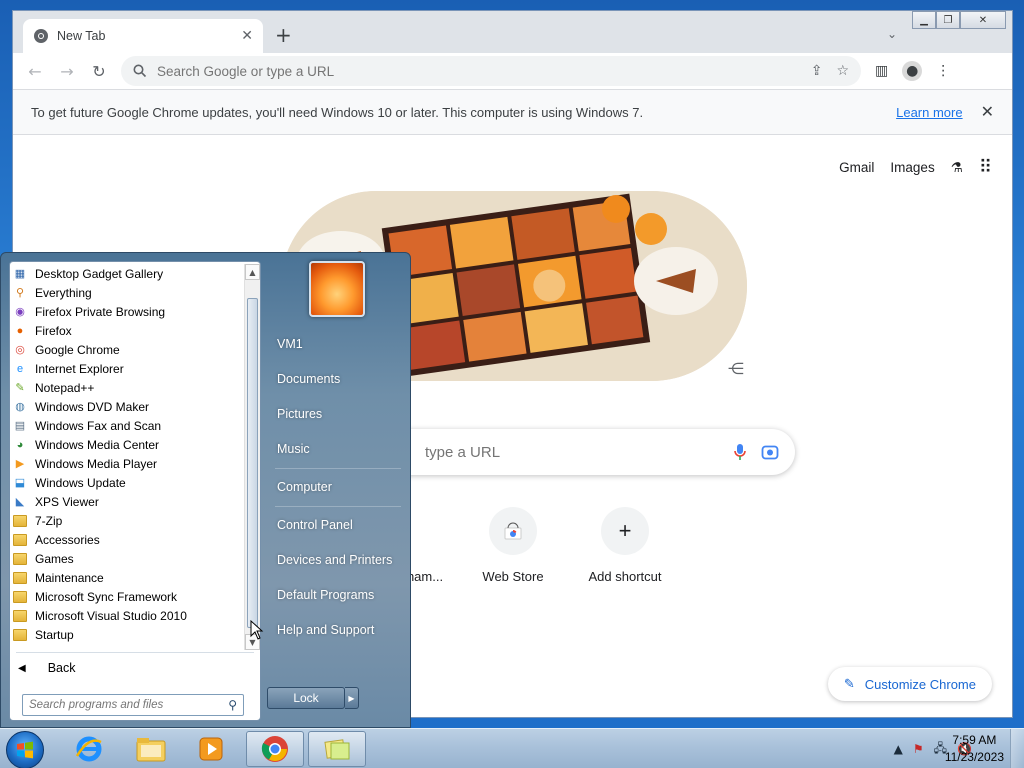 This screenshot has height=768, width=1024. What do you see at coordinates (20, 368) in the screenshot?
I see `ie-icon: e` at bounding box center [20, 368].